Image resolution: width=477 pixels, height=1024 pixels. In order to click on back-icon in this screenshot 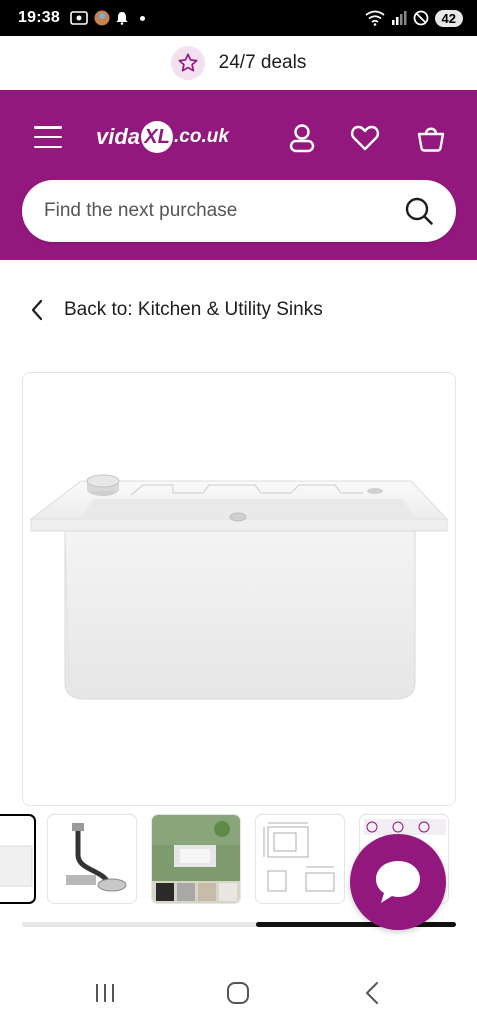, I will do `click(373, 993)`.